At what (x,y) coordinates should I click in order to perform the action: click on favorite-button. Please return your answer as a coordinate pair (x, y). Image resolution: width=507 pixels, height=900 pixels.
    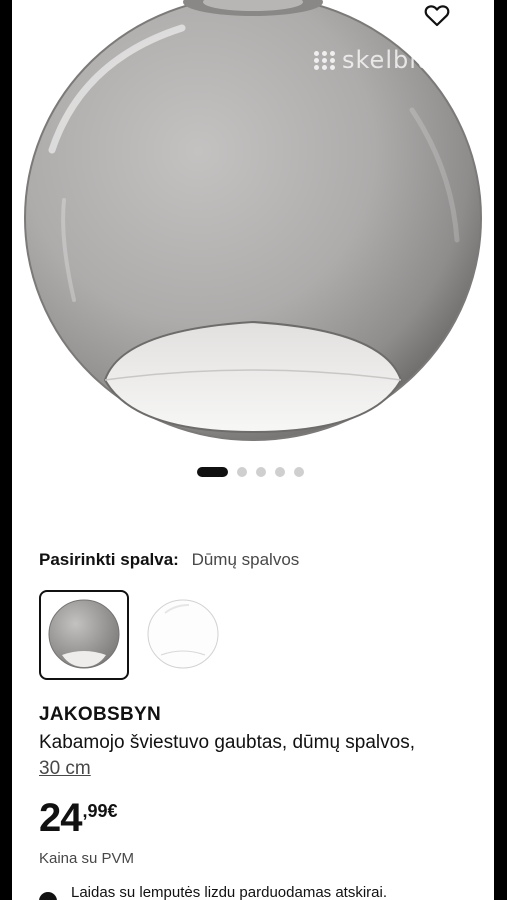
    Looking at the image, I should click on (442, 22).